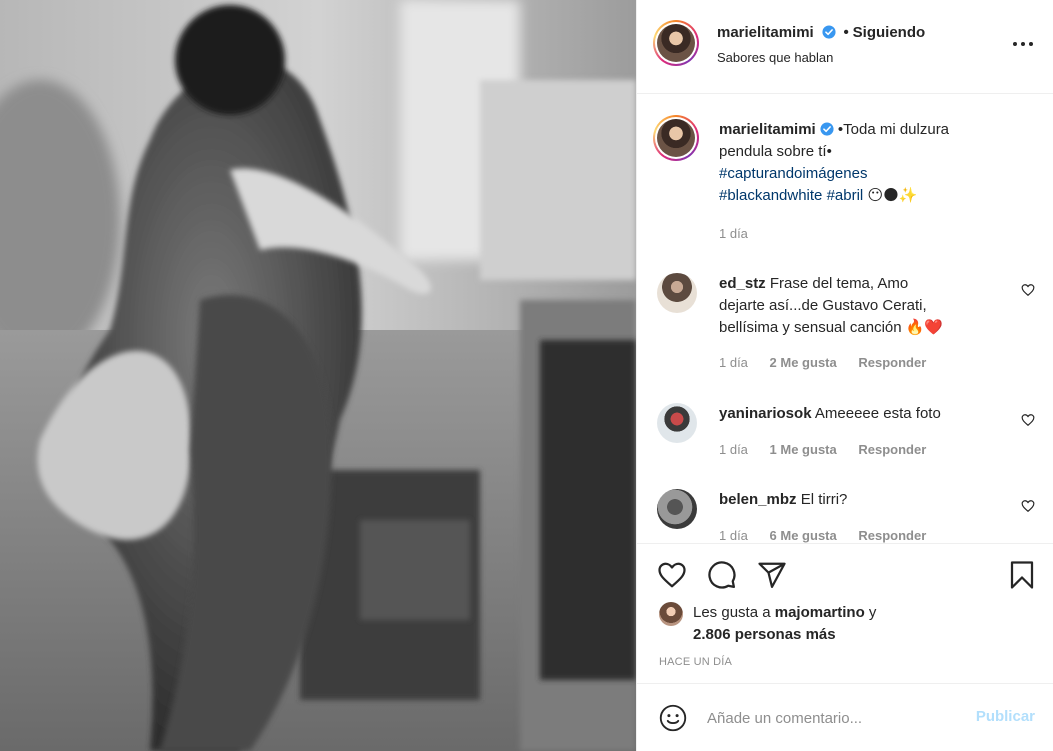 This screenshot has height=751, width=1053. I want to click on add-comment-form: Publicar, so click(845, 717).